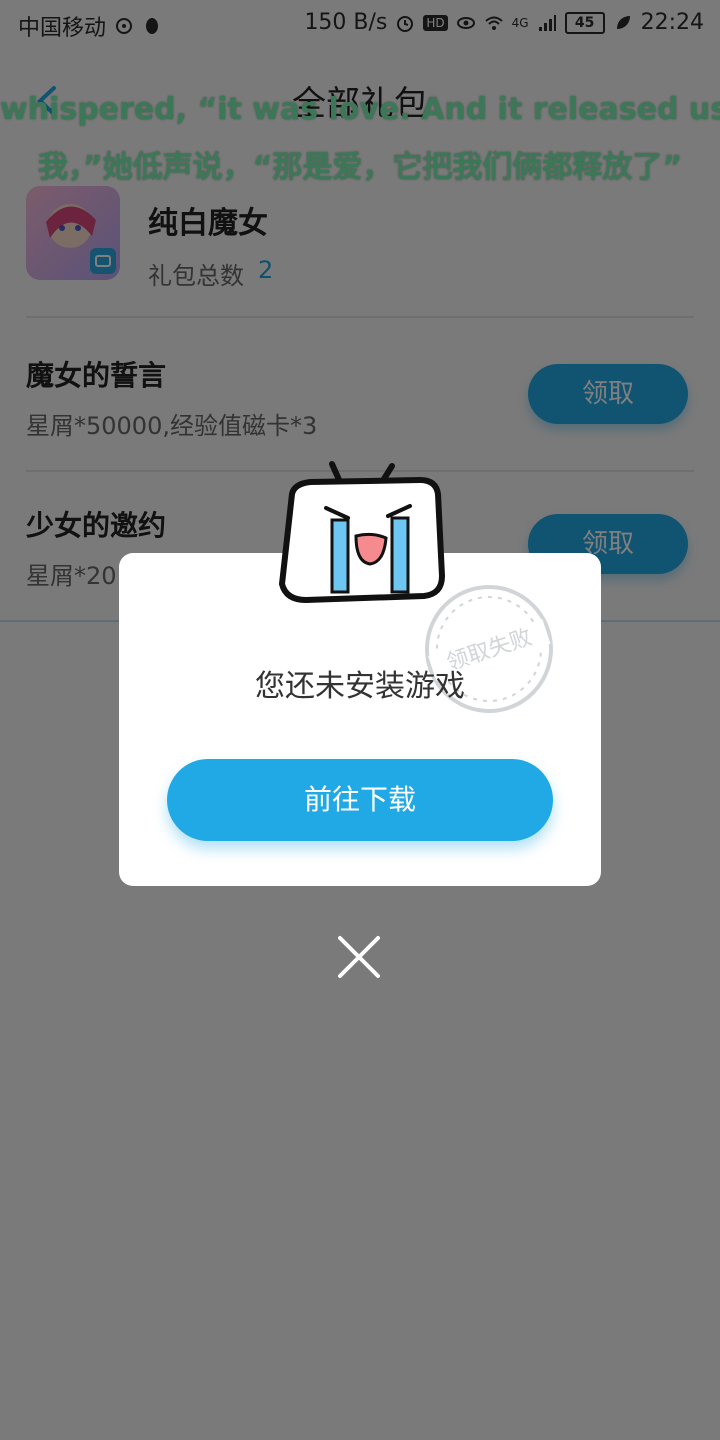 The height and width of the screenshot is (1440, 720). I want to click on close-icon, so click(359, 957).